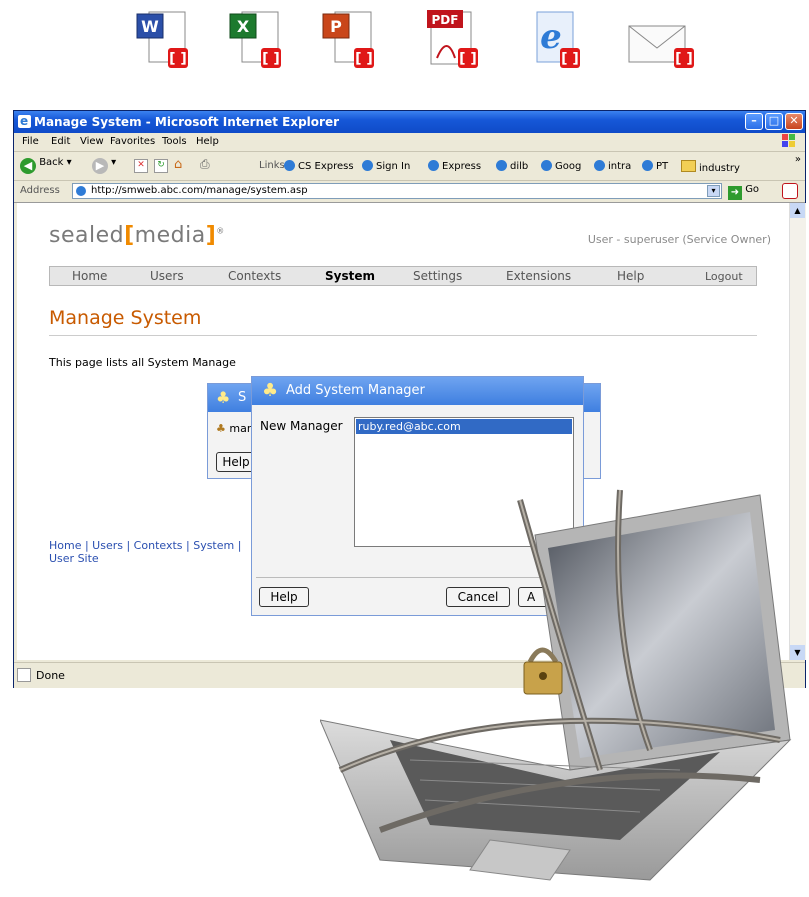 The width and height of the screenshot is (809, 897). I want to click on word-document-icon: W [ ], so click(163, 40).